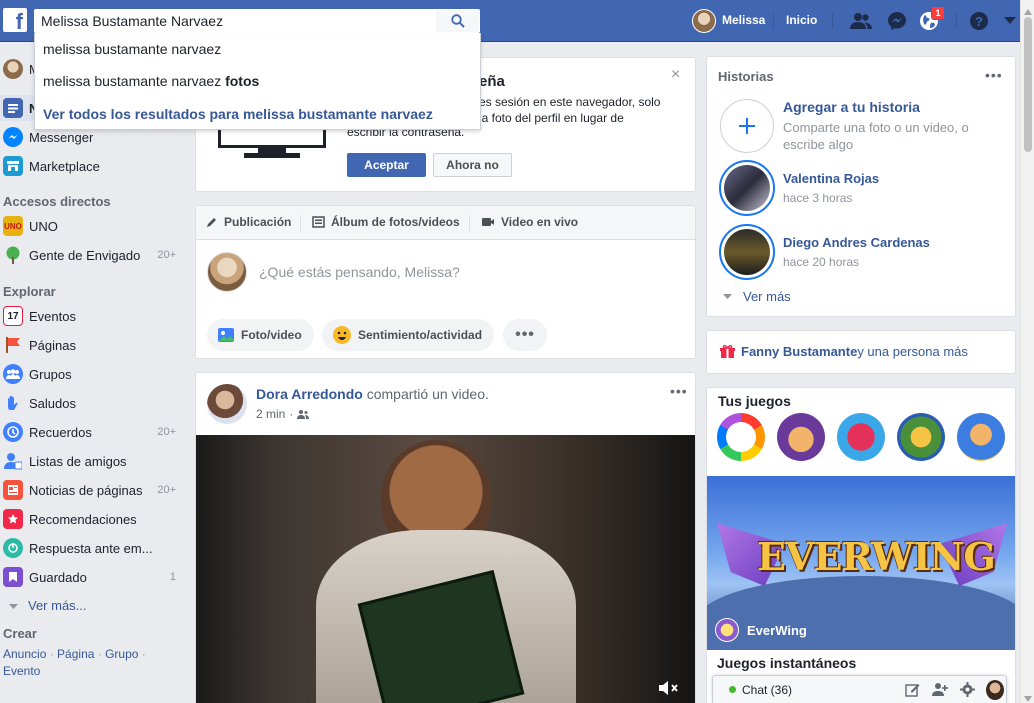 Image resolution: width=1034 pixels, height=703 pixels. What do you see at coordinates (20, 633) in the screenshot?
I see `create-heading: Crear` at bounding box center [20, 633].